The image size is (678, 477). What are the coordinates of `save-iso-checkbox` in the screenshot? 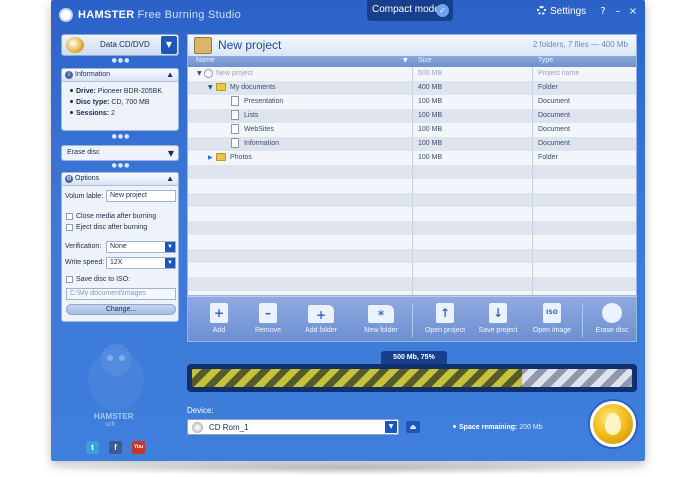 It's located at (69, 279).